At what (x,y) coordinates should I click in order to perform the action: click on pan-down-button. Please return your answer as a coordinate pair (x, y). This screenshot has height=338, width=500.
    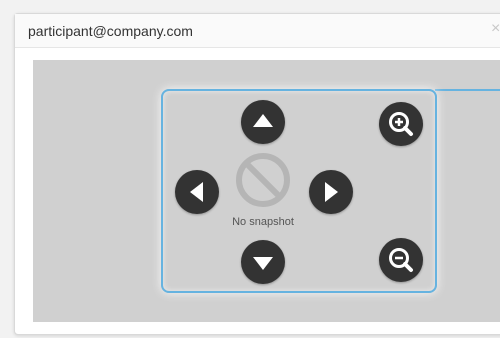
    Looking at the image, I should click on (263, 262).